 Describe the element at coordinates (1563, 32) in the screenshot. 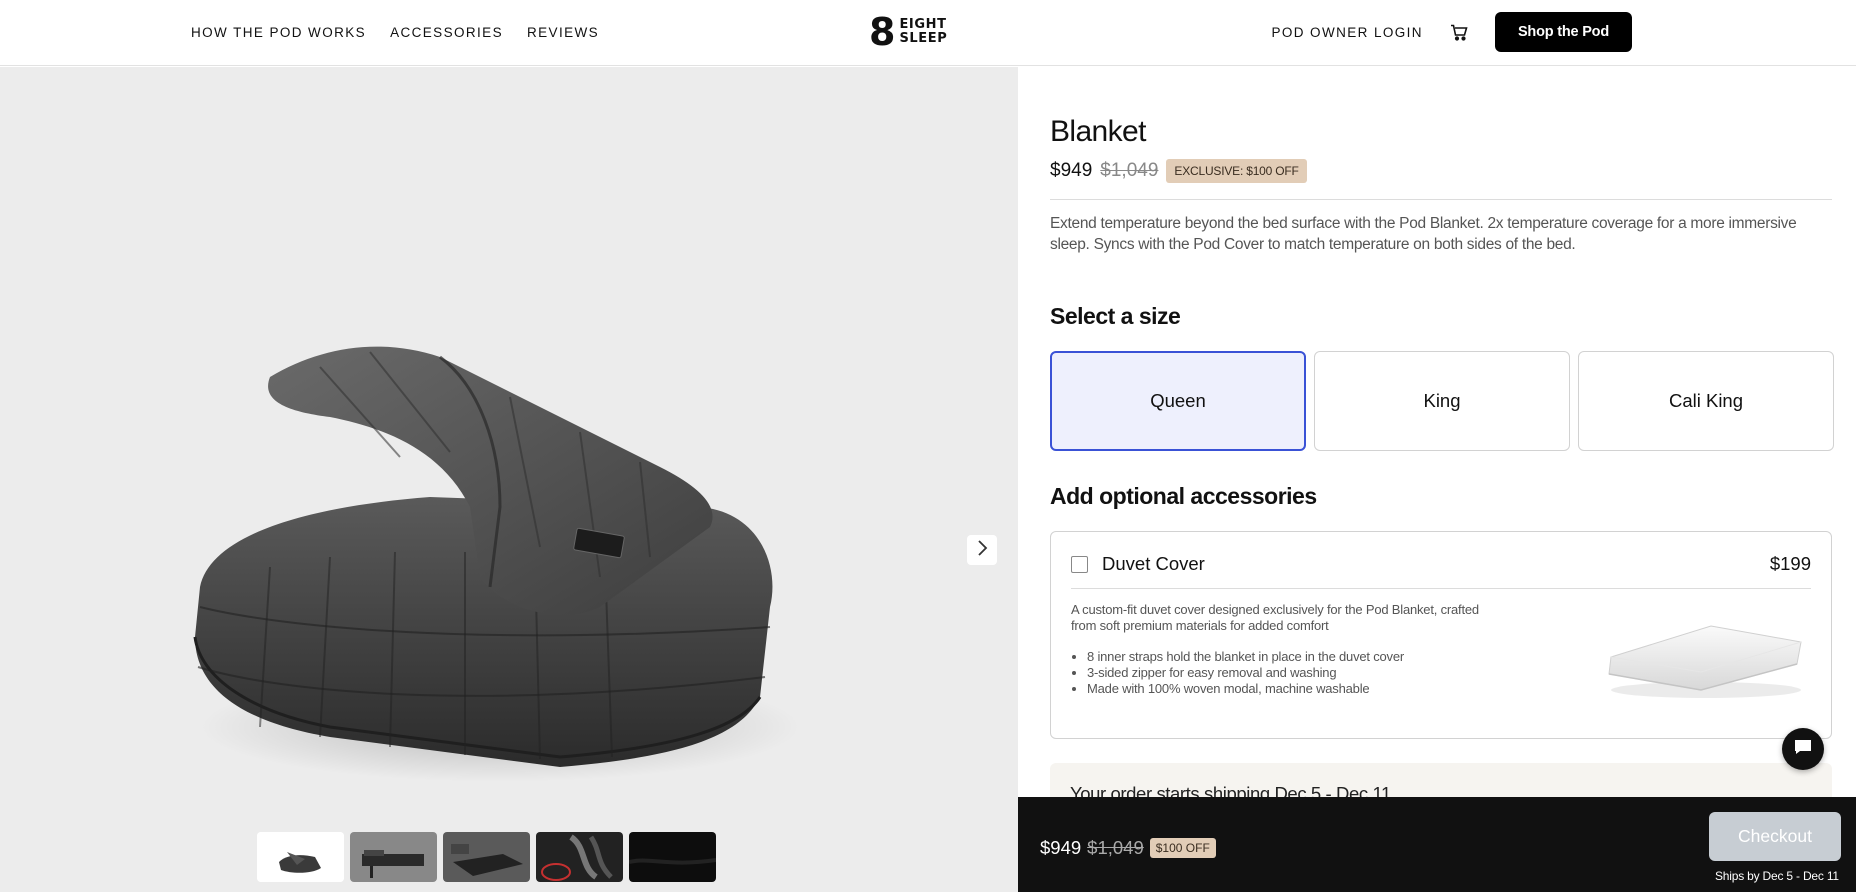

I see `shop-the-pod-button: Shop the Pod` at that location.